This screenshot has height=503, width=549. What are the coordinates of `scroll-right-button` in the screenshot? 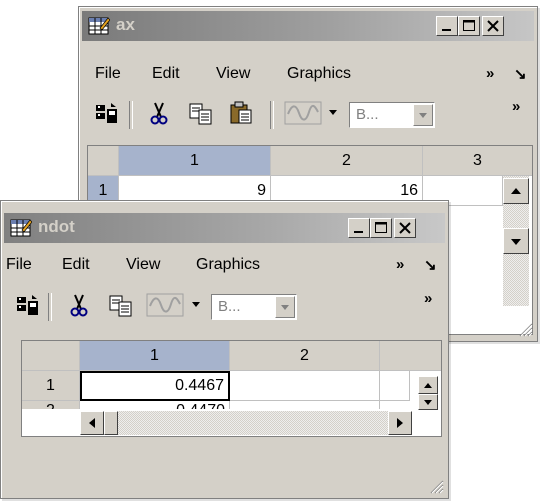 It's located at (400, 423).